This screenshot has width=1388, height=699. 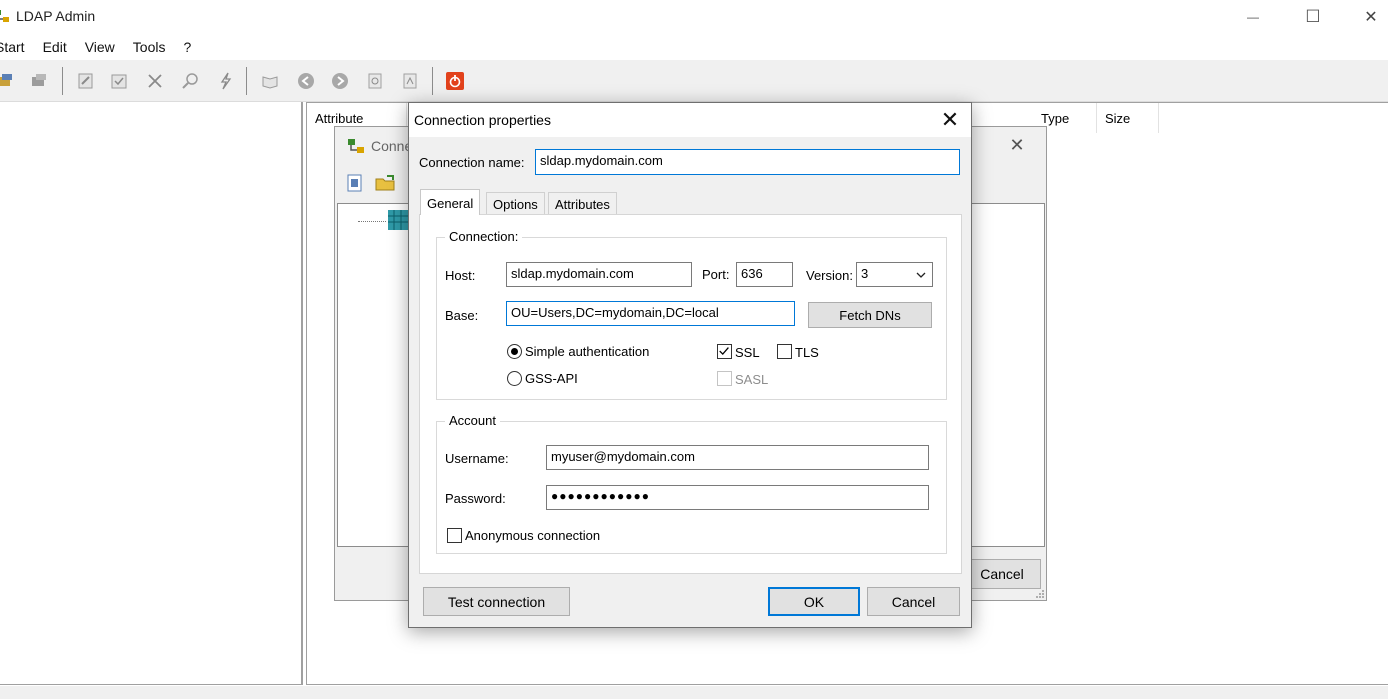 I want to click on main-title-bar: LDAP Admin — ☐ ✕, so click(x=694, y=17).